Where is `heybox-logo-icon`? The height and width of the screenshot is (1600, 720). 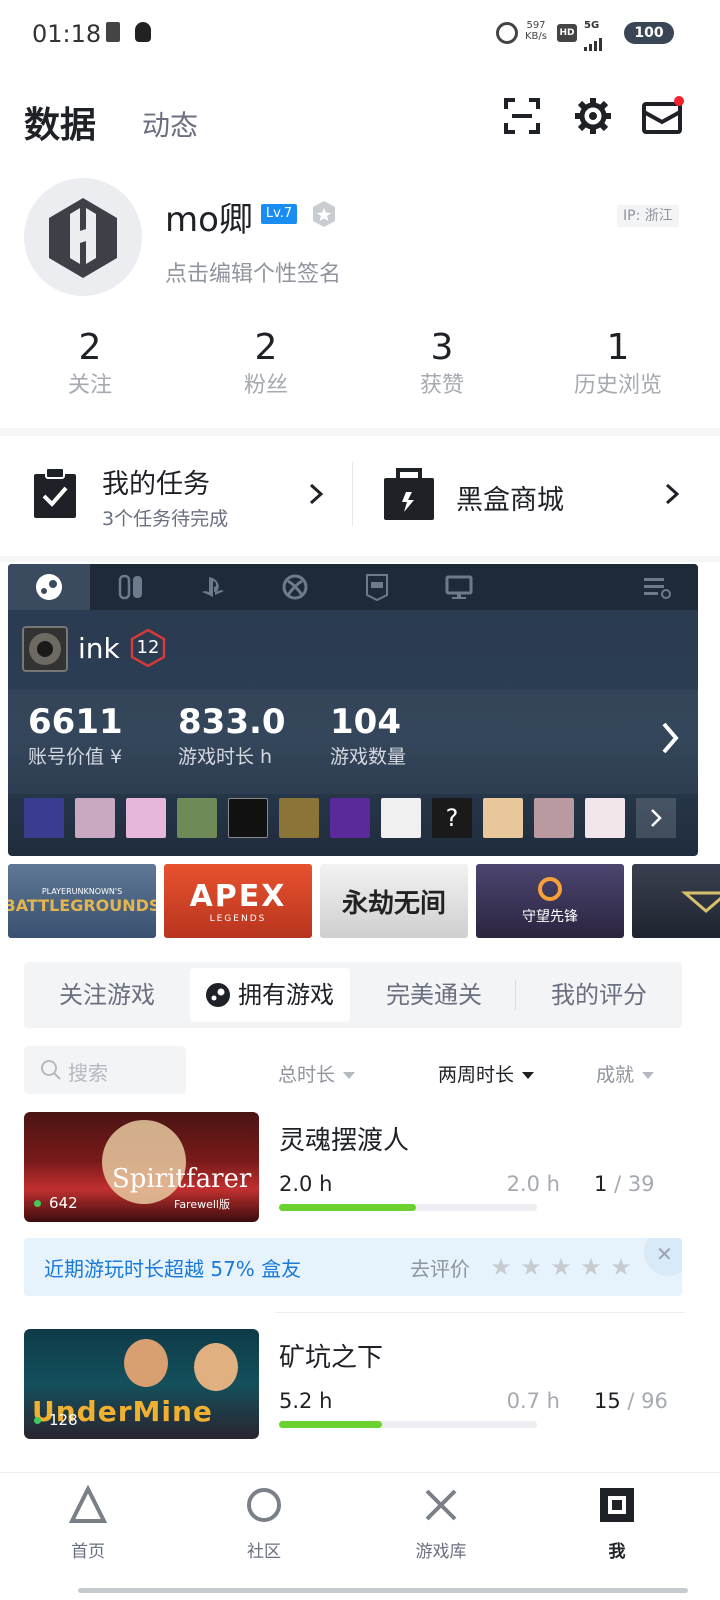 heybox-logo-icon is located at coordinates (83, 238).